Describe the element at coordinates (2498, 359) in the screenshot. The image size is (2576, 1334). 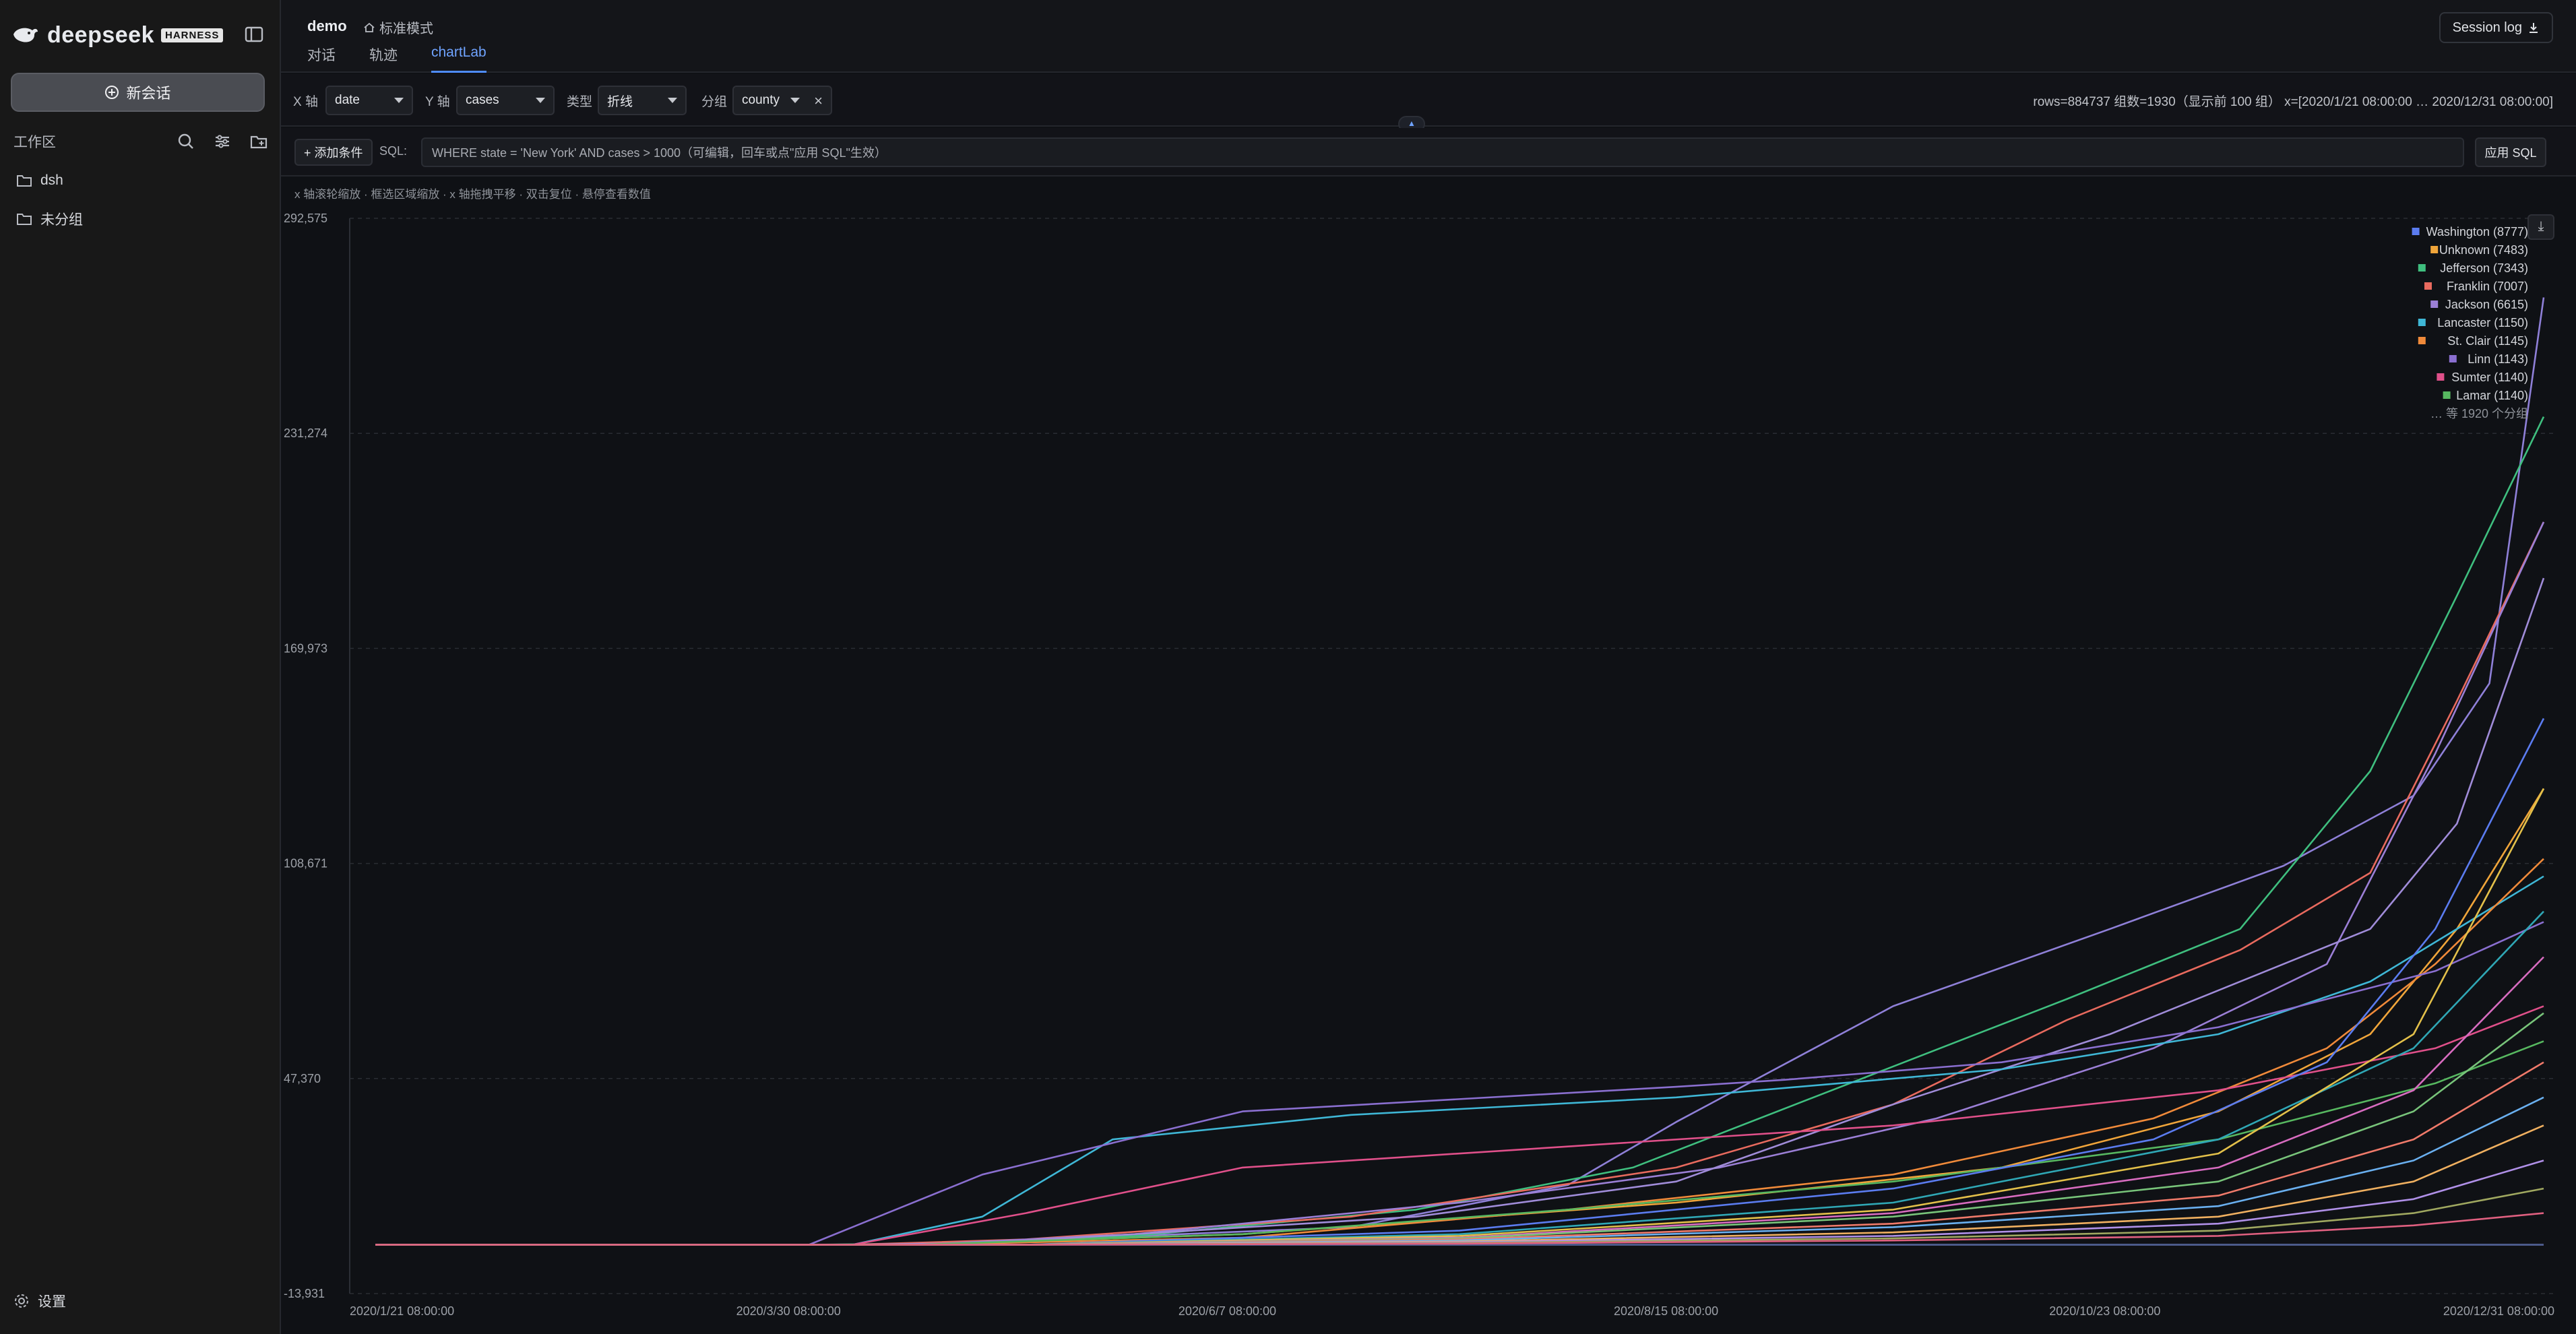
I see `legend-item-label: Linn (1143)` at that location.